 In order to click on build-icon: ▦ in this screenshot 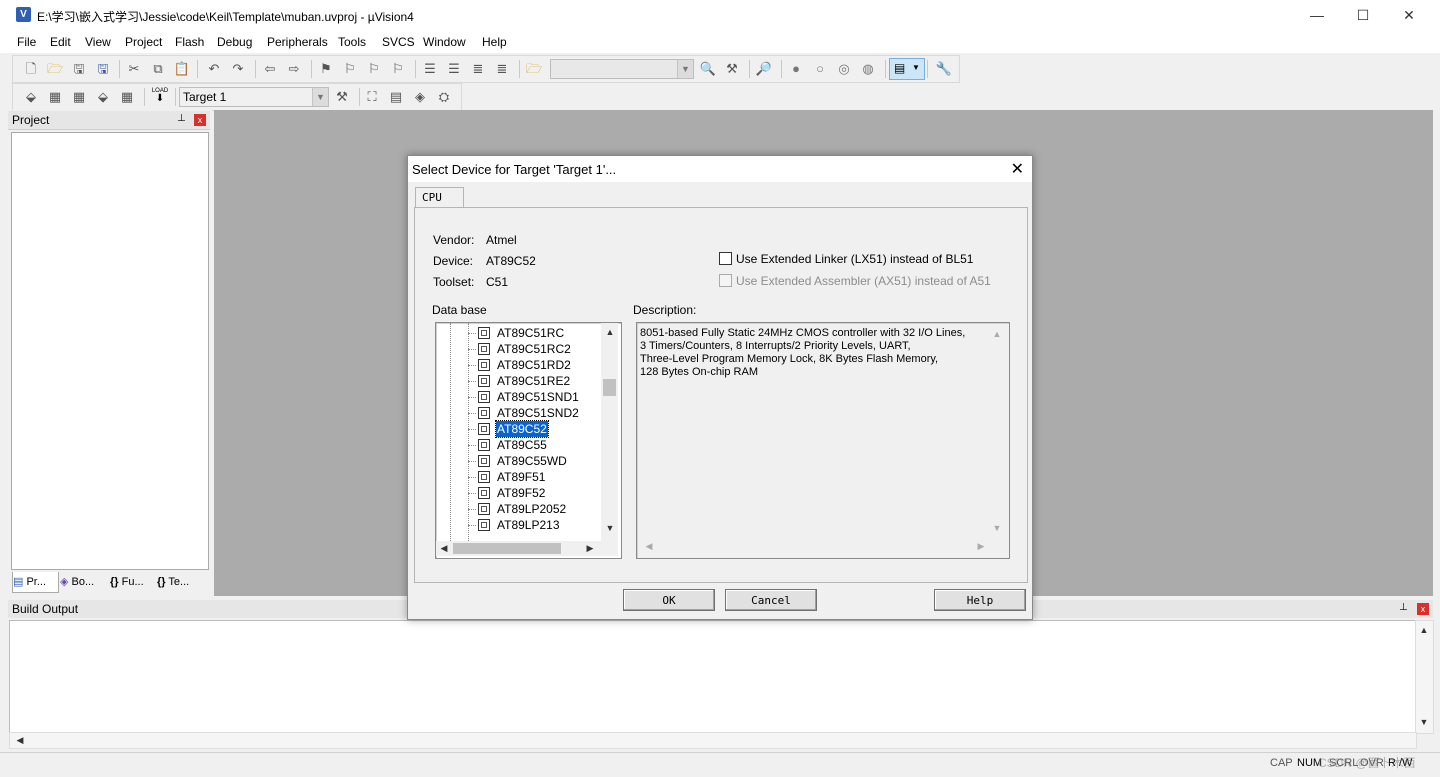, I will do `click(55, 97)`.